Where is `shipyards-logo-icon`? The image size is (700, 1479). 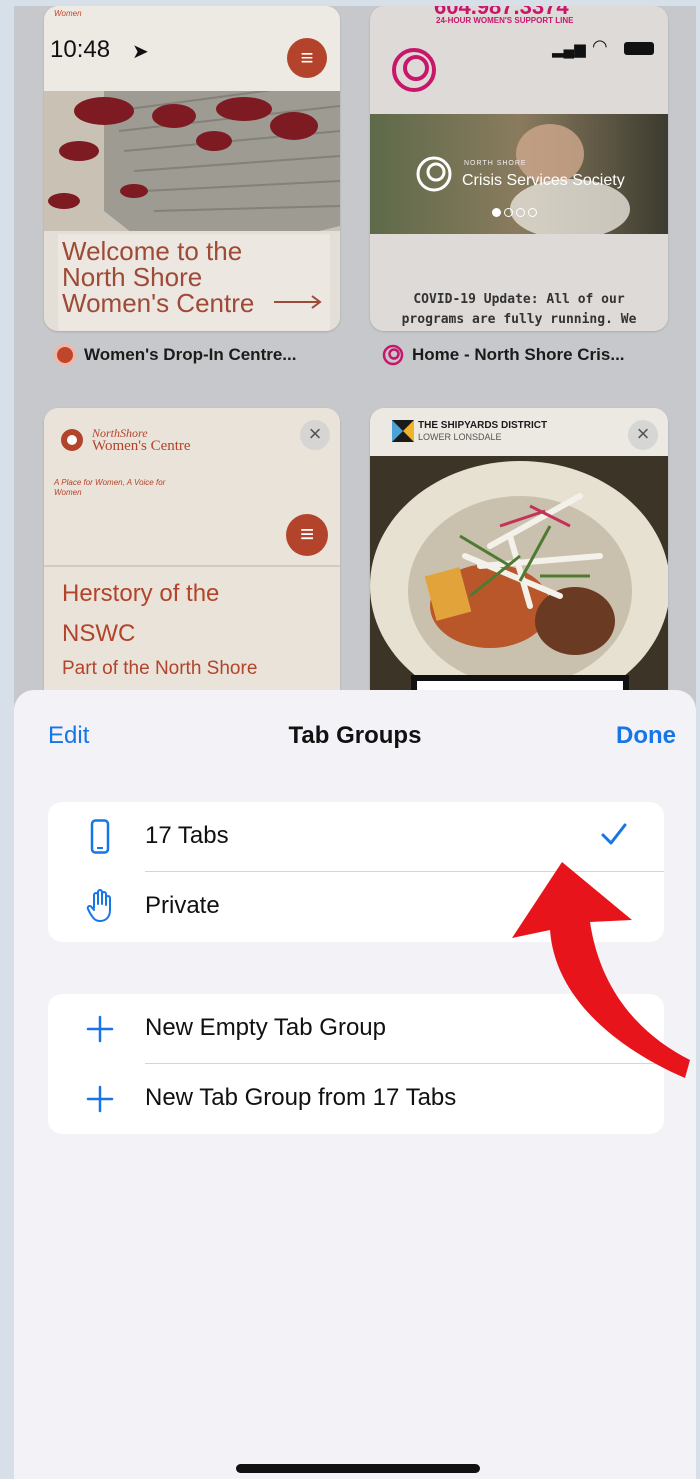
shipyards-logo-icon is located at coordinates (403, 431).